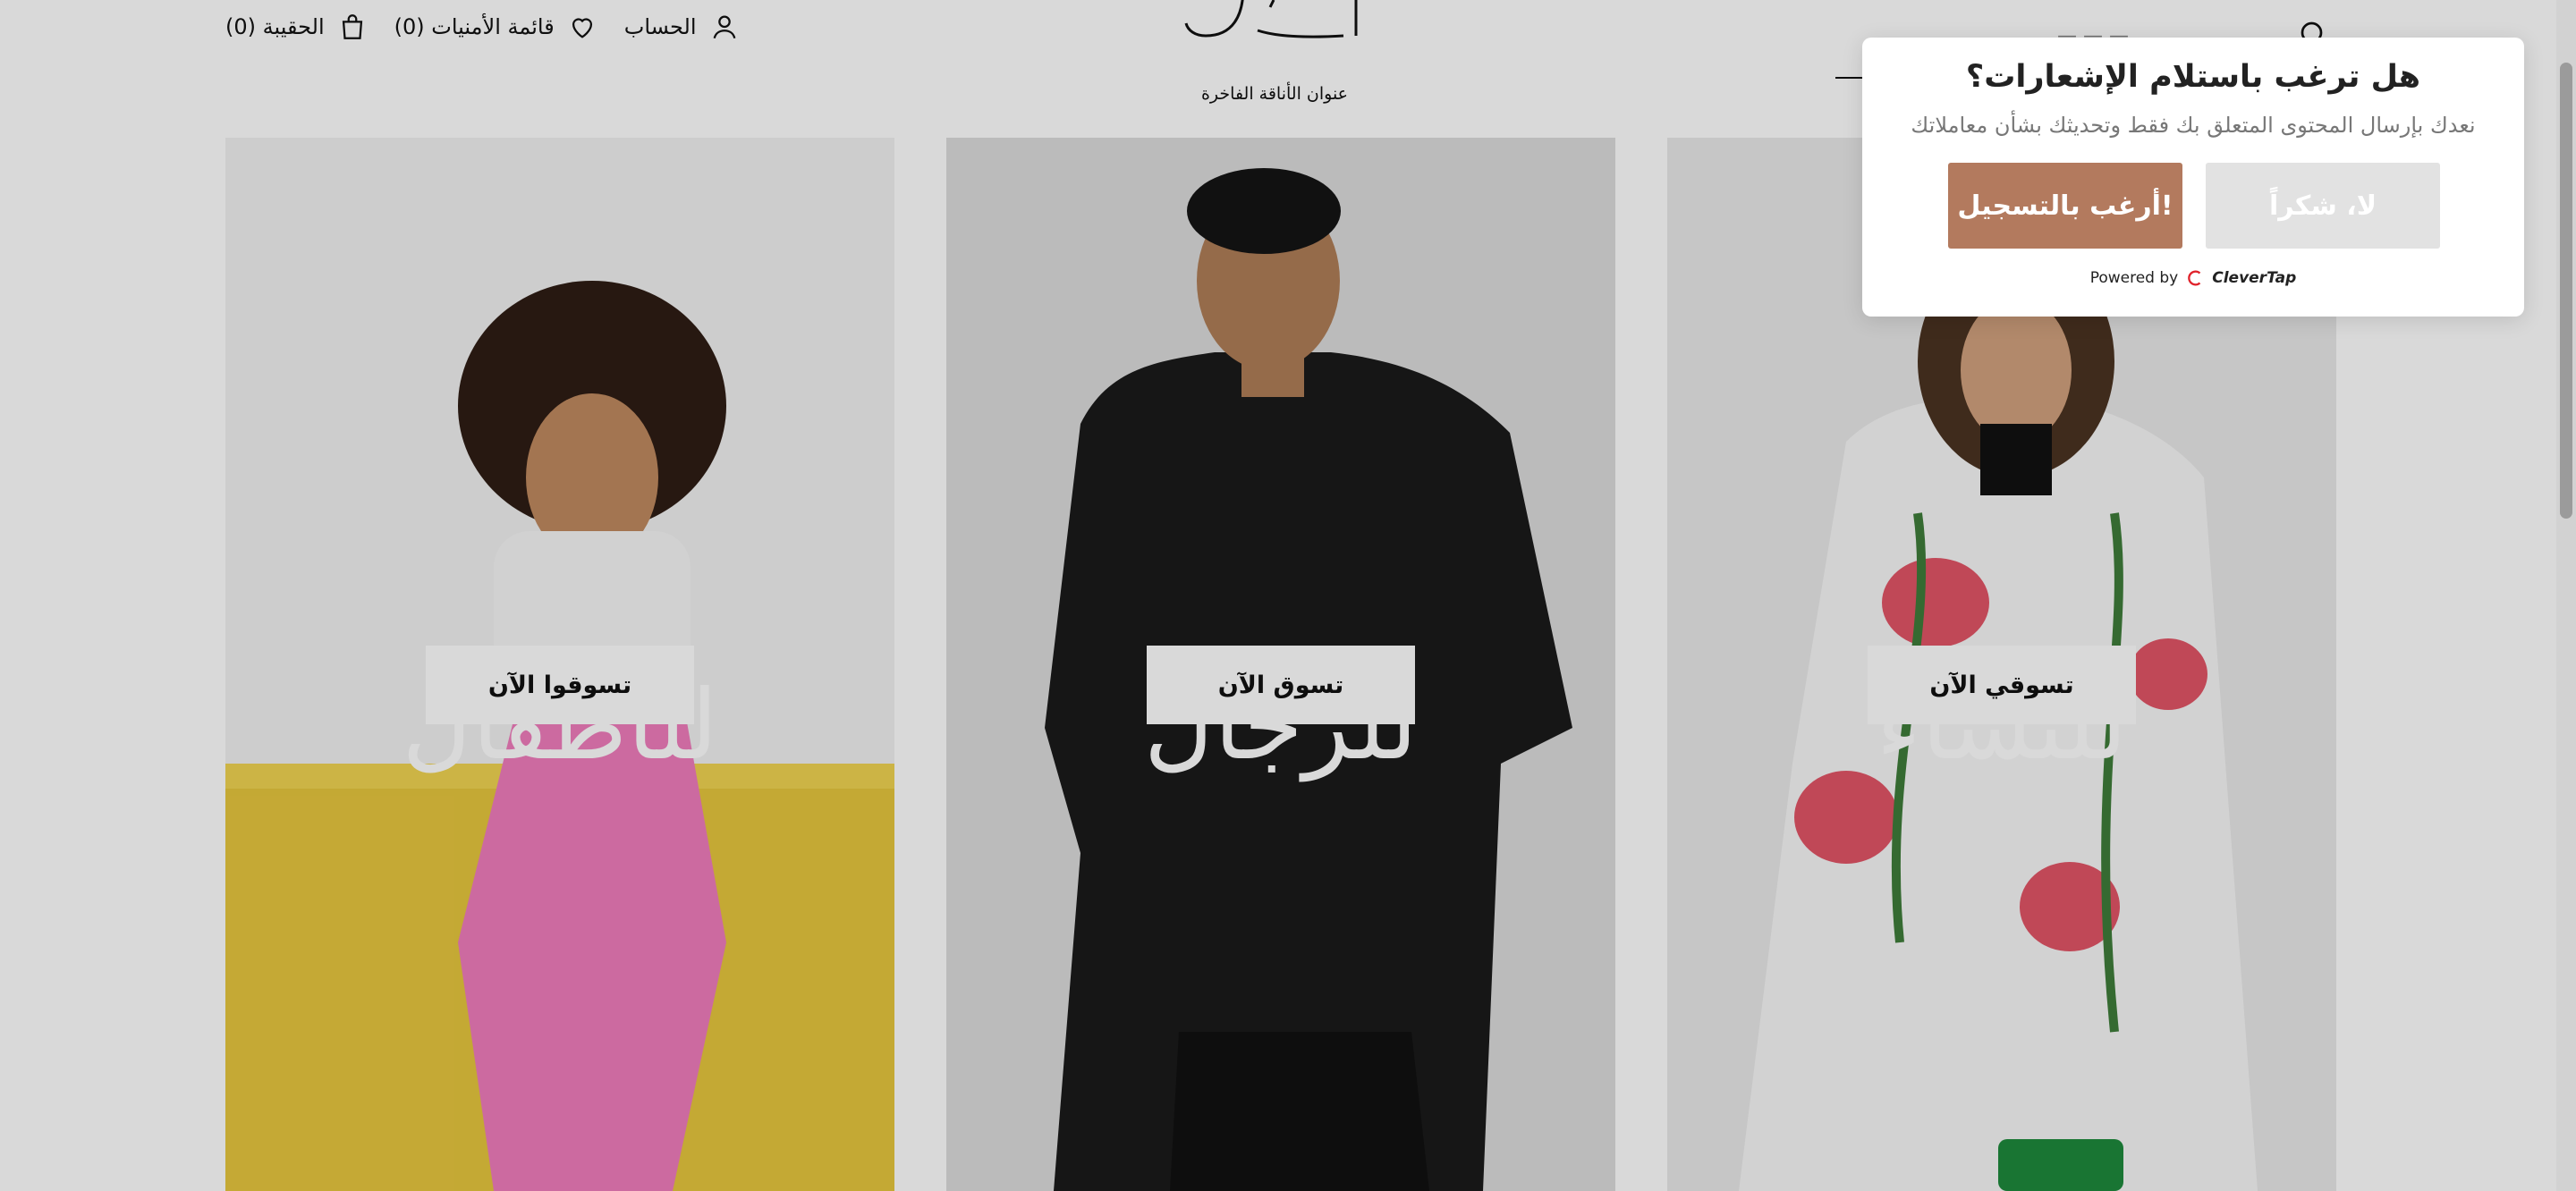  I want to click on scrollbar-track, so click(2566, 595).